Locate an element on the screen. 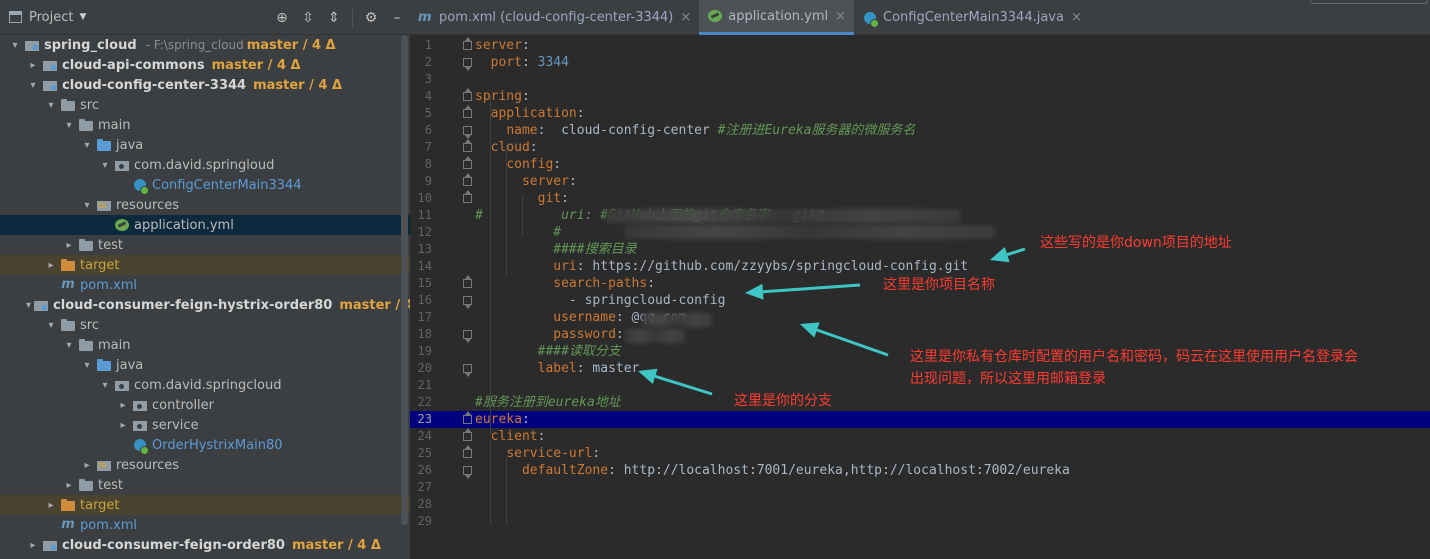 The width and height of the screenshot is (1430, 559). annotation-project-name: 这里是你项目名称 is located at coordinates (939, 285).